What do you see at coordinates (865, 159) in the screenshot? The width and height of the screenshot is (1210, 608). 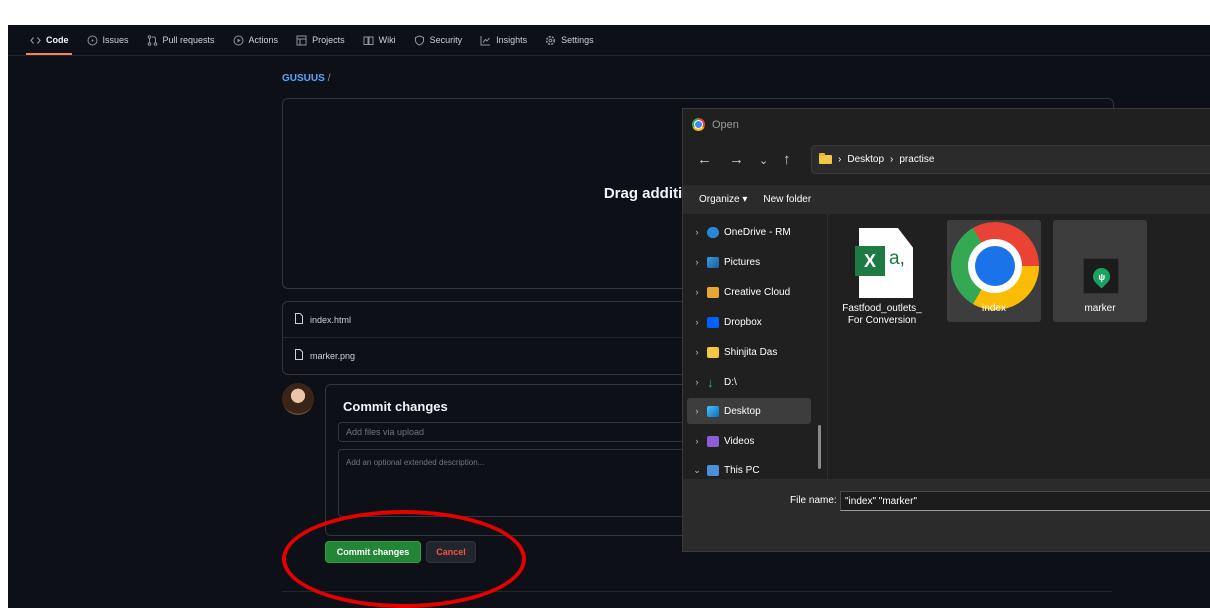 I see `path-segment: Desktop` at bounding box center [865, 159].